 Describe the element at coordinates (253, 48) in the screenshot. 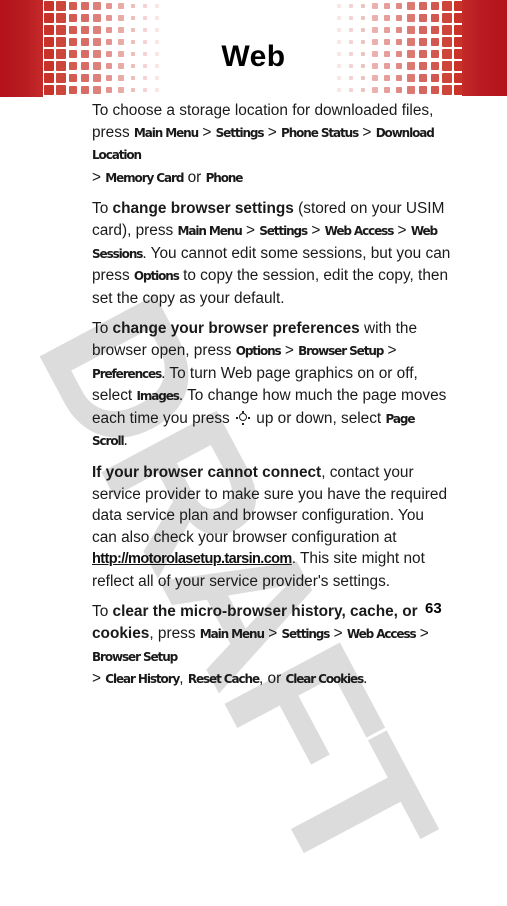

I see `page-header: Web` at that location.